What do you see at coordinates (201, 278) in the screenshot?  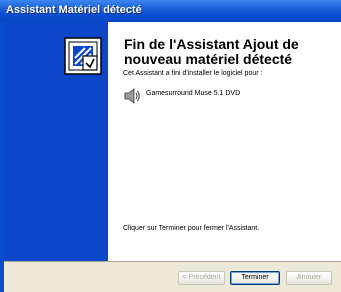 I see `back-button: < Précédent` at bounding box center [201, 278].